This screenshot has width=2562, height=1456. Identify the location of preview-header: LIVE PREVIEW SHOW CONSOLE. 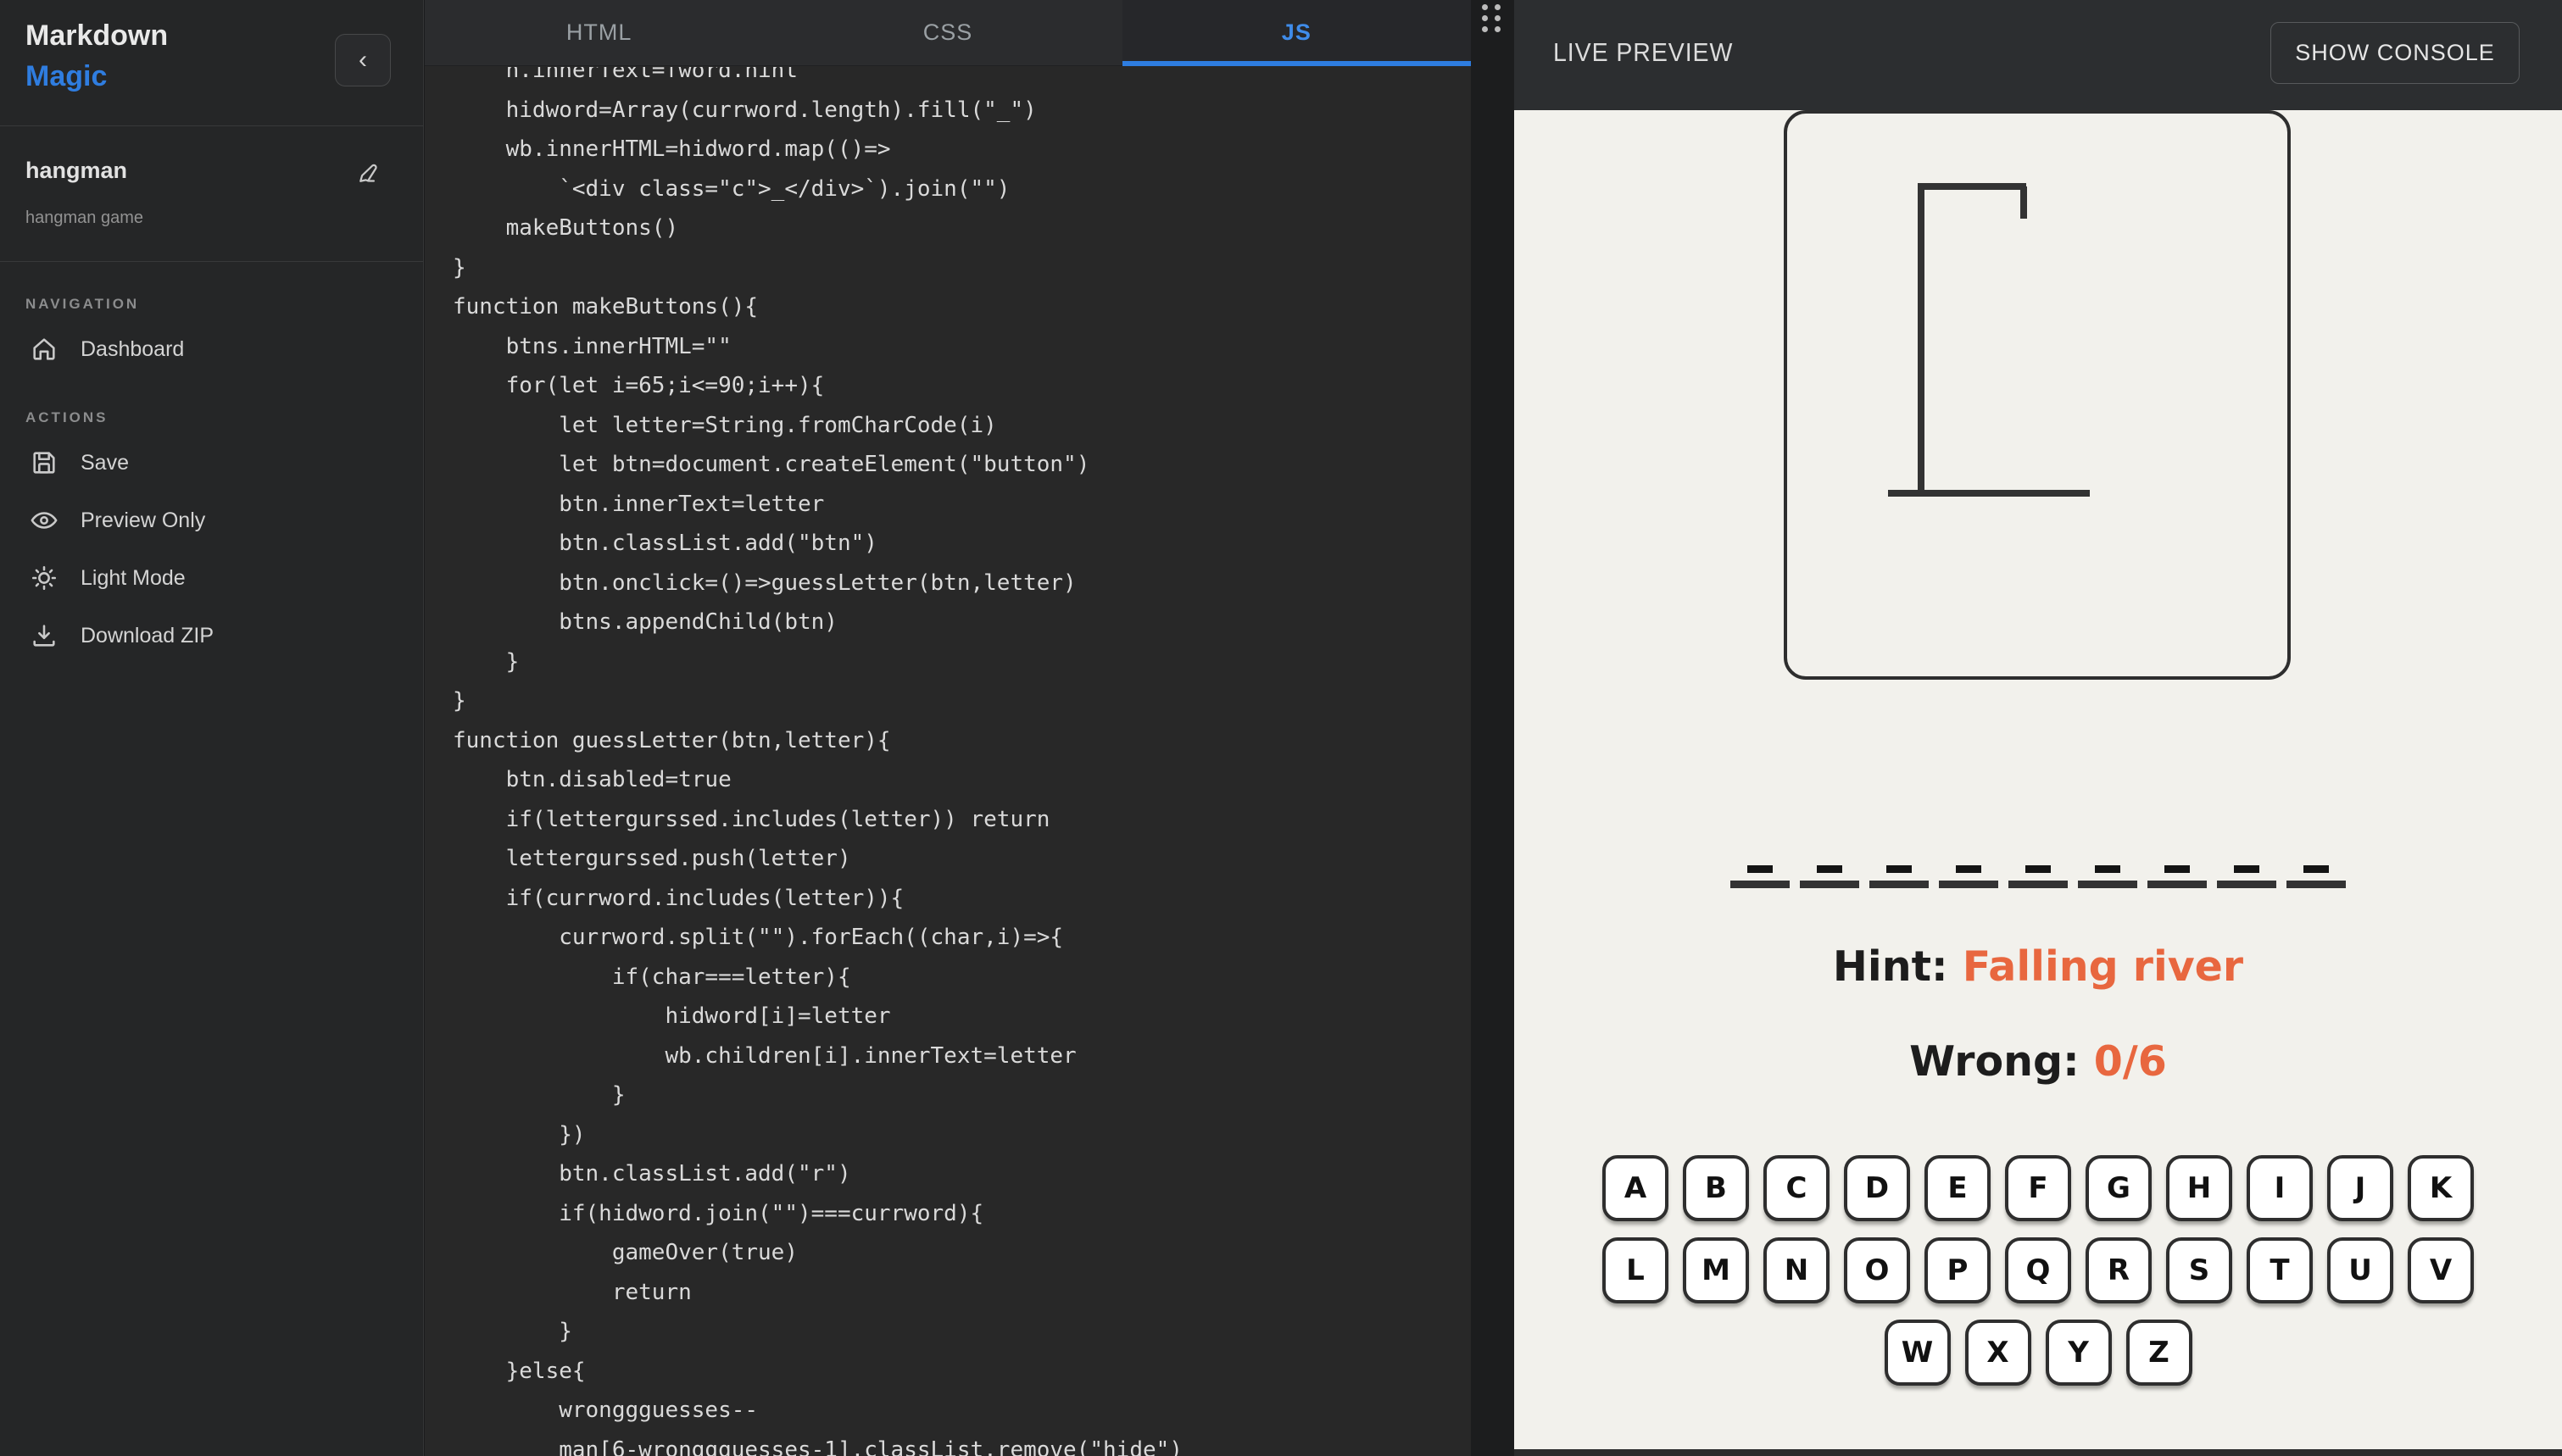
(2038, 55).